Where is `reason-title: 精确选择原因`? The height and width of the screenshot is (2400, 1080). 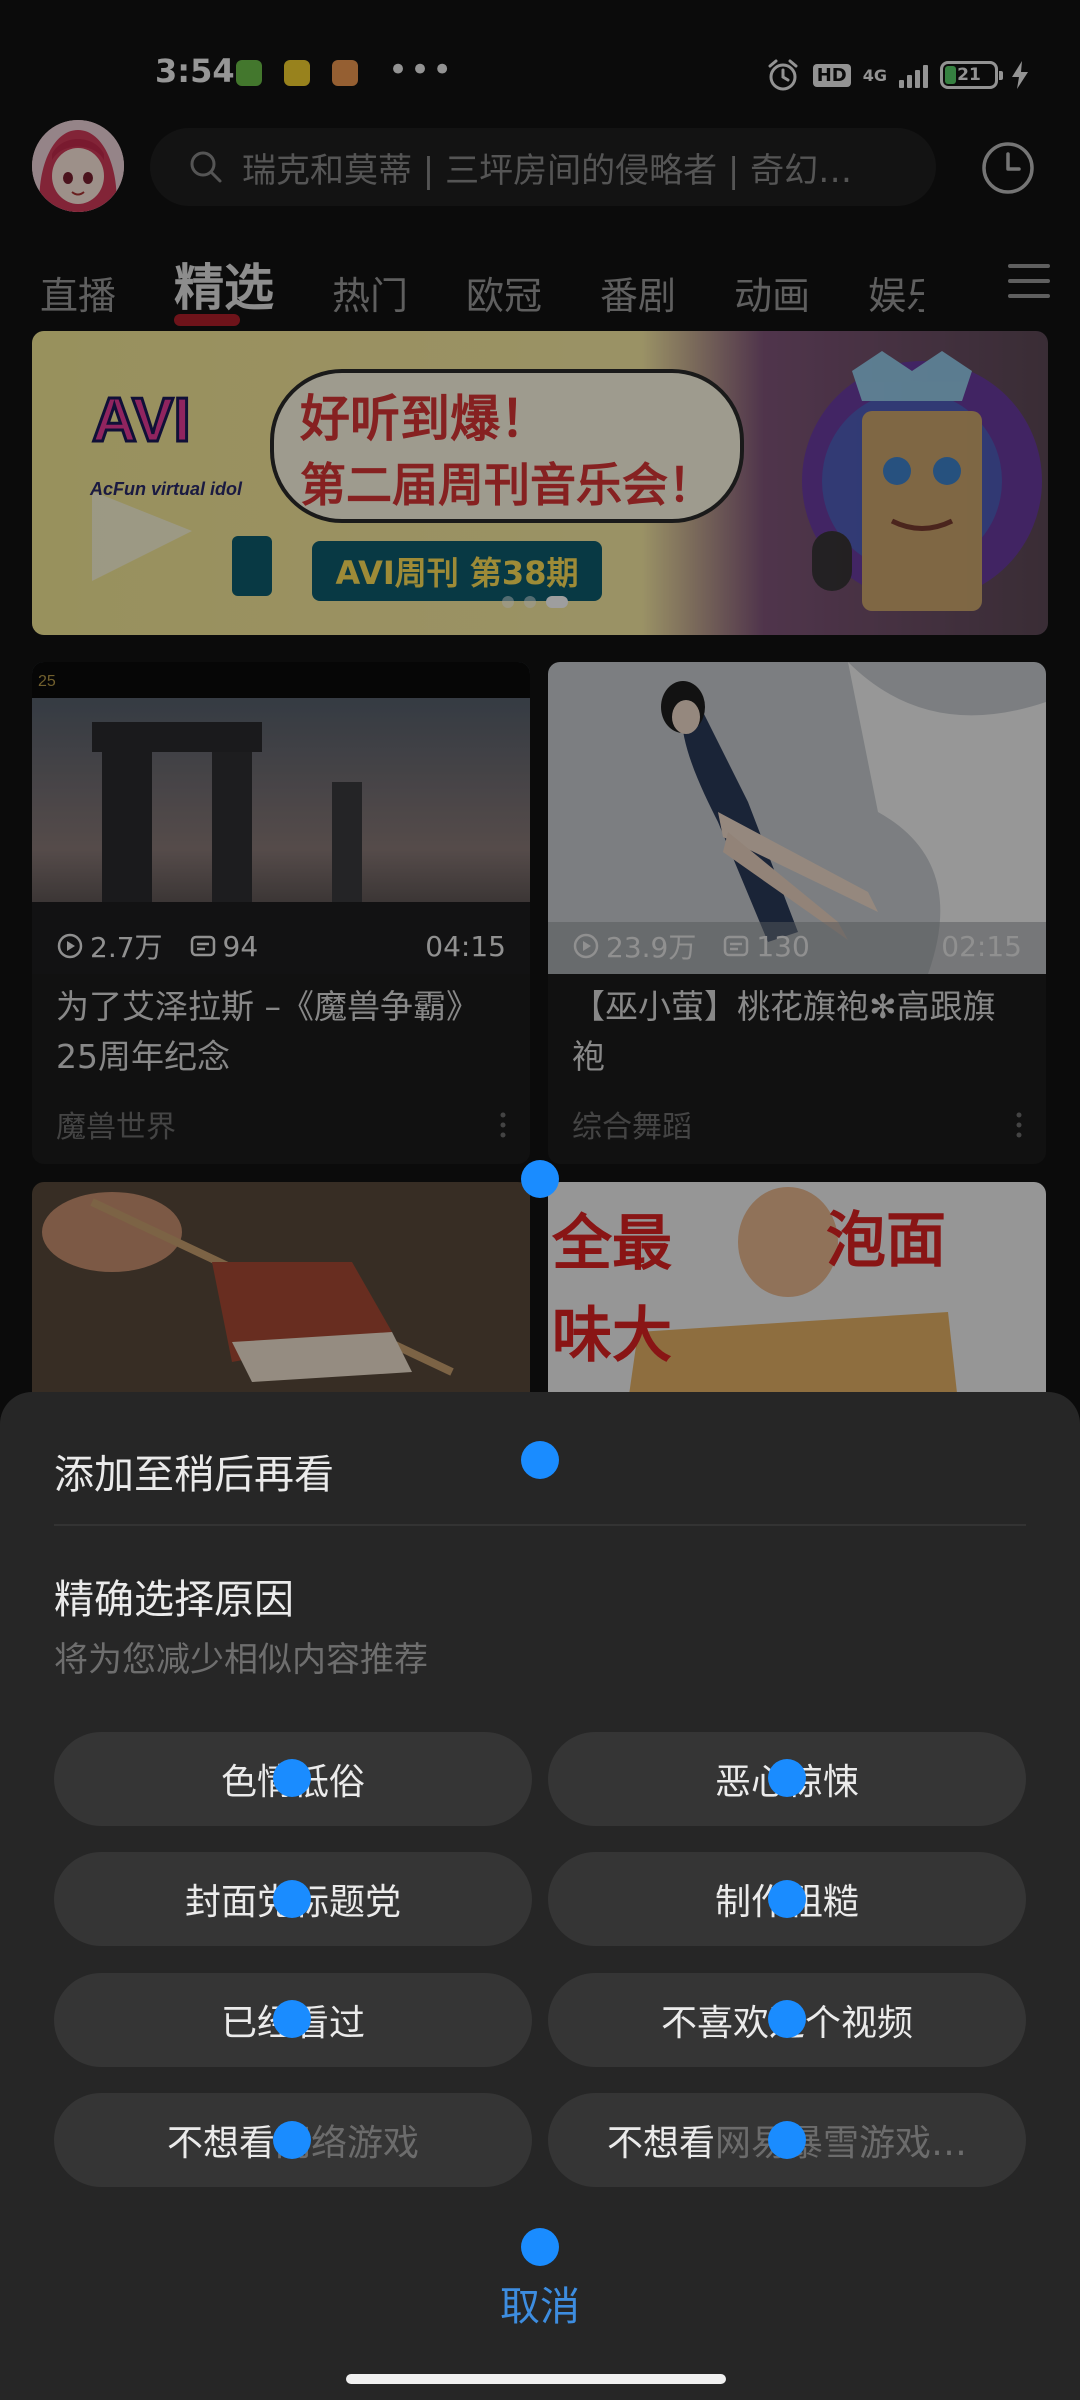 reason-title: 精确选择原因 is located at coordinates (174, 1600).